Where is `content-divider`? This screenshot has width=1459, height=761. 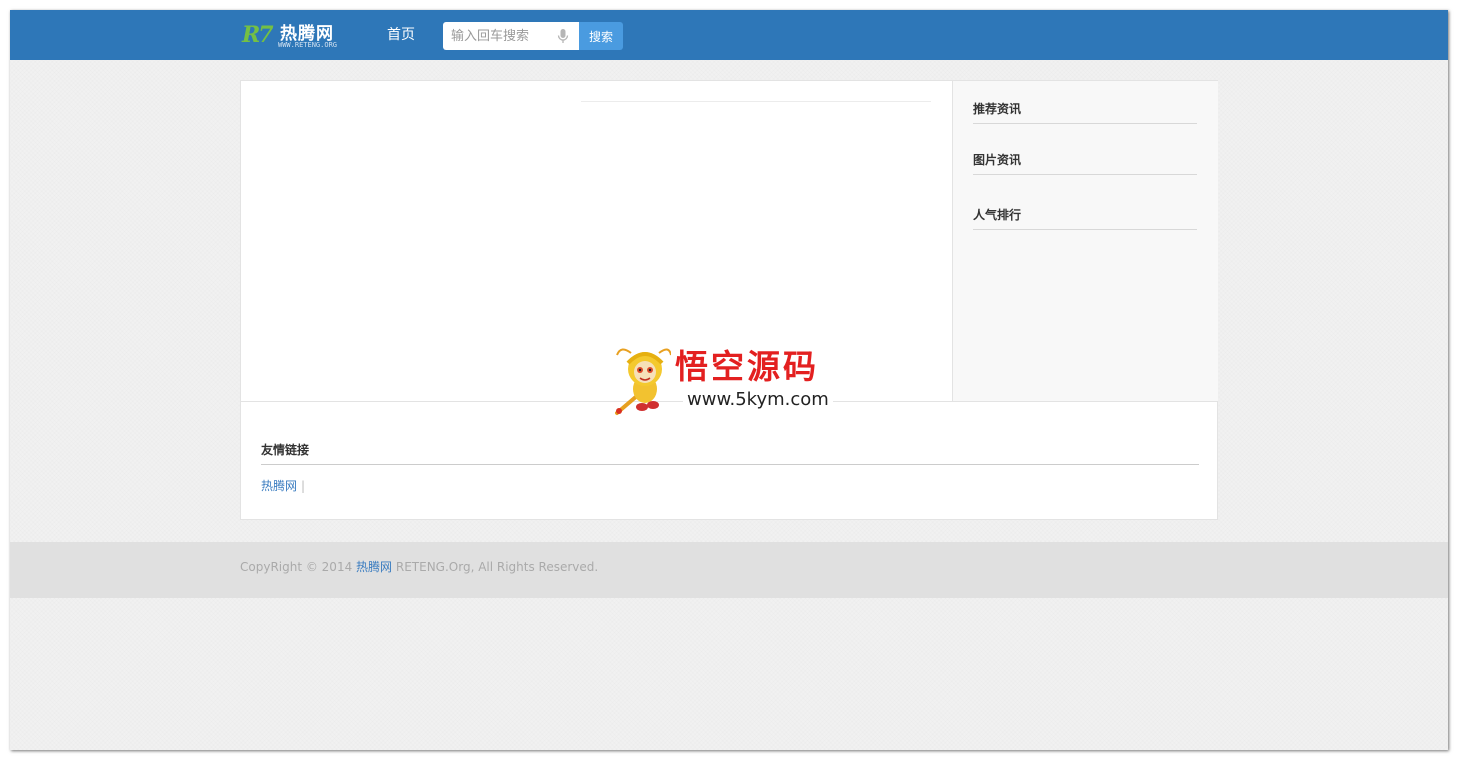
content-divider is located at coordinates (756, 101).